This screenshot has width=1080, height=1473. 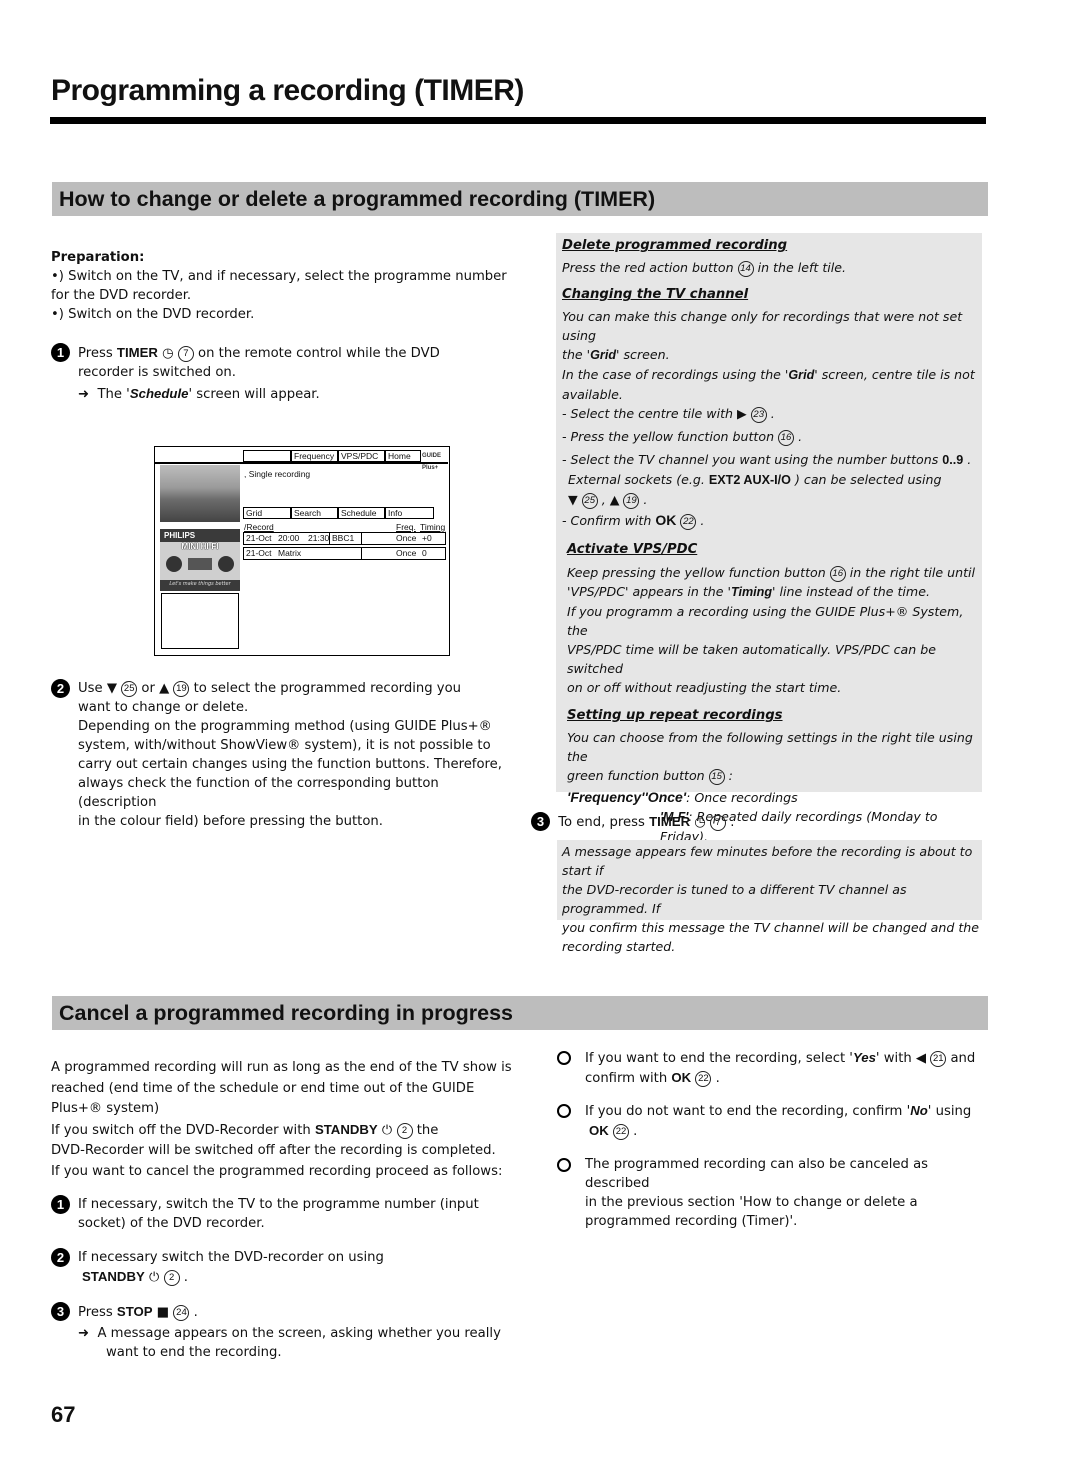 What do you see at coordinates (200, 561) in the screenshot?
I see `ad-product-image: MINI HI-FI` at bounding box center [200, 561].